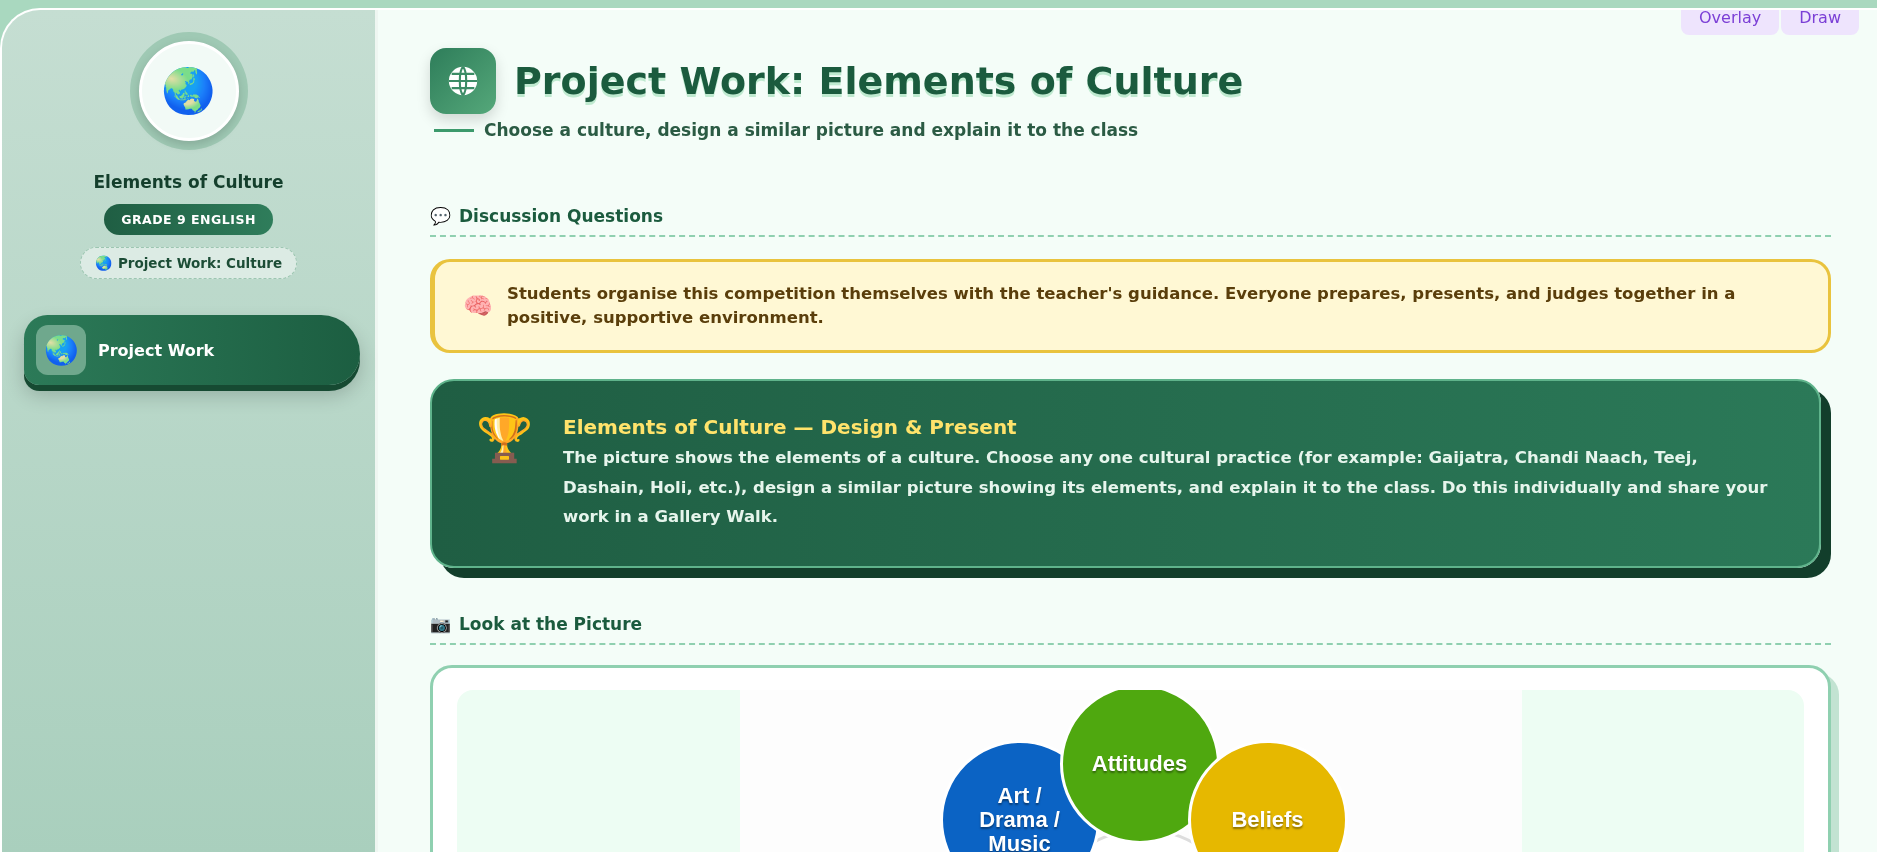 This screenshot has height=852, width=1877. Describe the element at coordinates (1820, 22) in the screenshot. I see `toolbar-button: Draw` at that location.